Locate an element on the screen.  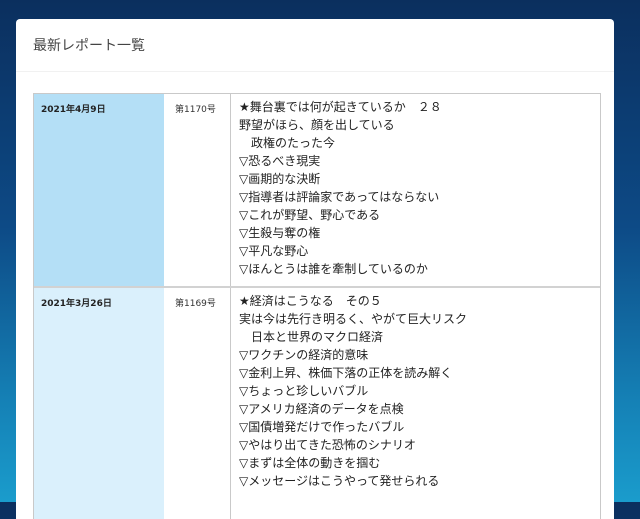
report-topic: ▽平凡な野心 is located at coordinates (274, 251).